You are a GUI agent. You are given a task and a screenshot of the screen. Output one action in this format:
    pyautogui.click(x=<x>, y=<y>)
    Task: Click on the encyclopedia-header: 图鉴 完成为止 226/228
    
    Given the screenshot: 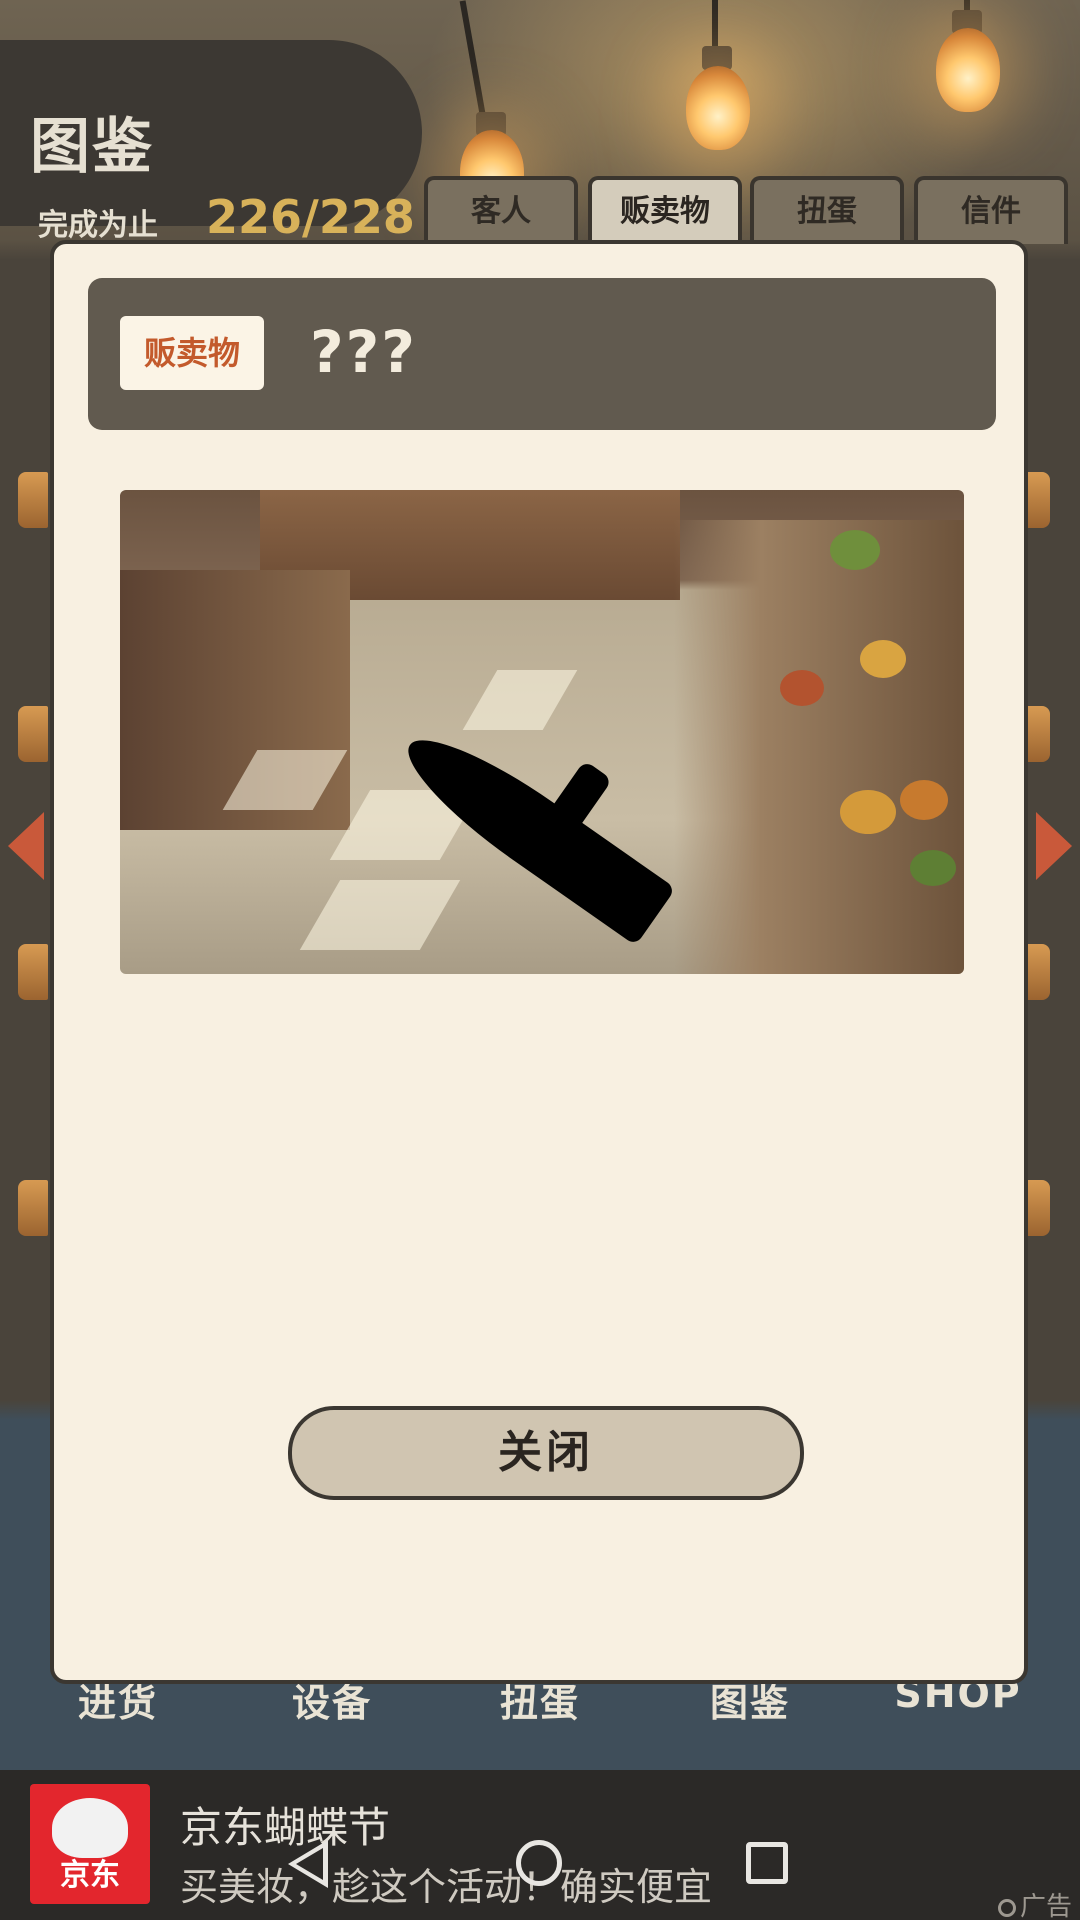 What is the action you would take?
    pyautogui.click(x=211, y=142)
    